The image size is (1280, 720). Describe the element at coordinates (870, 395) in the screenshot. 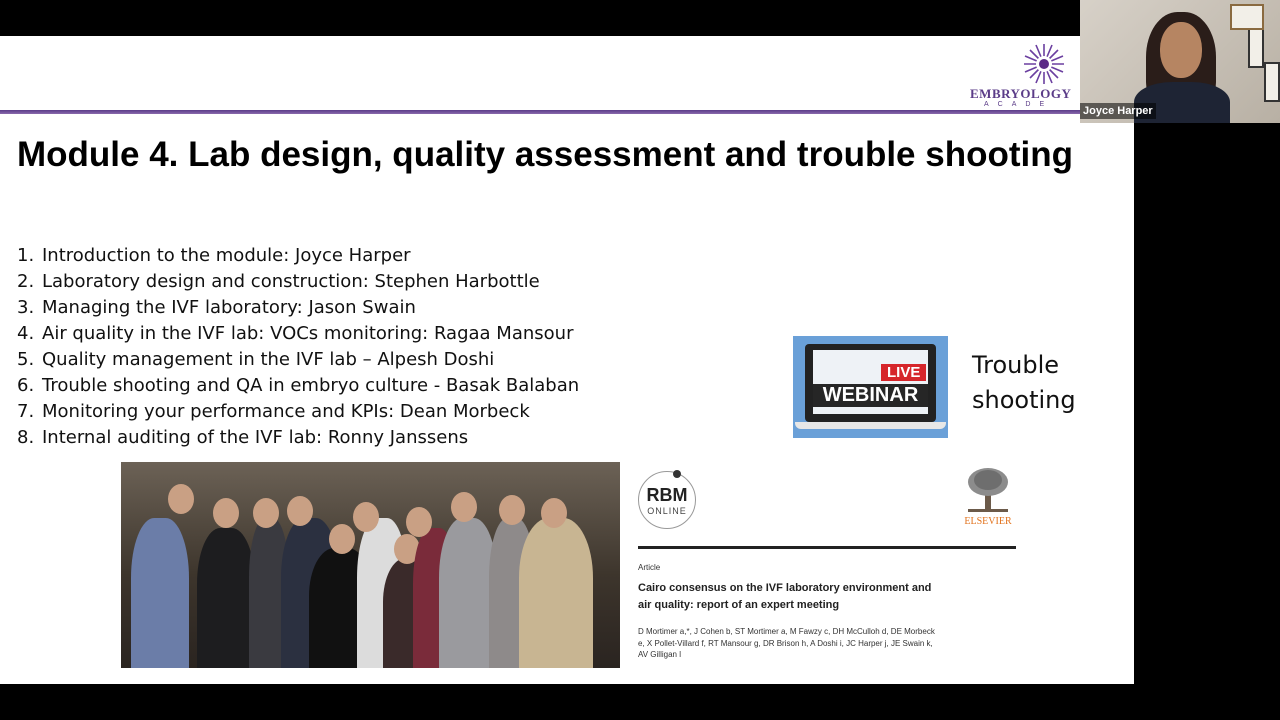

I see `webinar-label: WEBINAR` at that location.